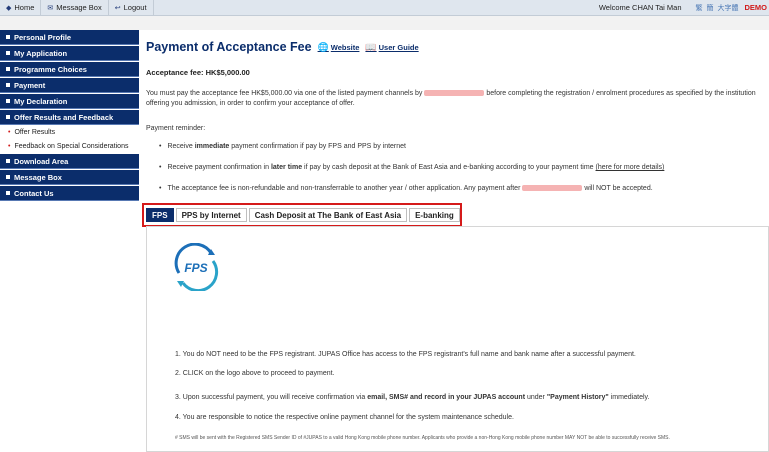 This screenshot has height=452, width=769. Describe the element at coordinates (24, 7) in the screenshot. I see `home-label: Home` at that location.